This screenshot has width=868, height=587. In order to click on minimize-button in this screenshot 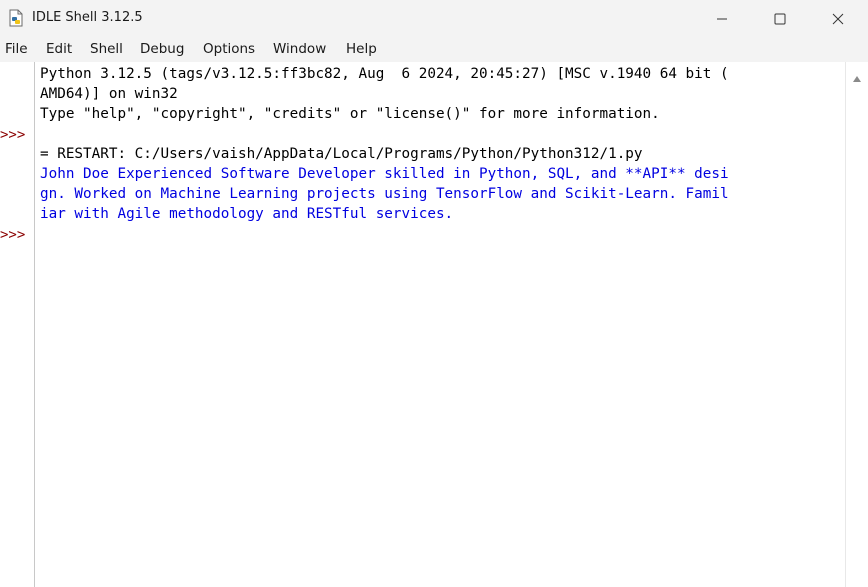, I will do `click(722, 18)`.